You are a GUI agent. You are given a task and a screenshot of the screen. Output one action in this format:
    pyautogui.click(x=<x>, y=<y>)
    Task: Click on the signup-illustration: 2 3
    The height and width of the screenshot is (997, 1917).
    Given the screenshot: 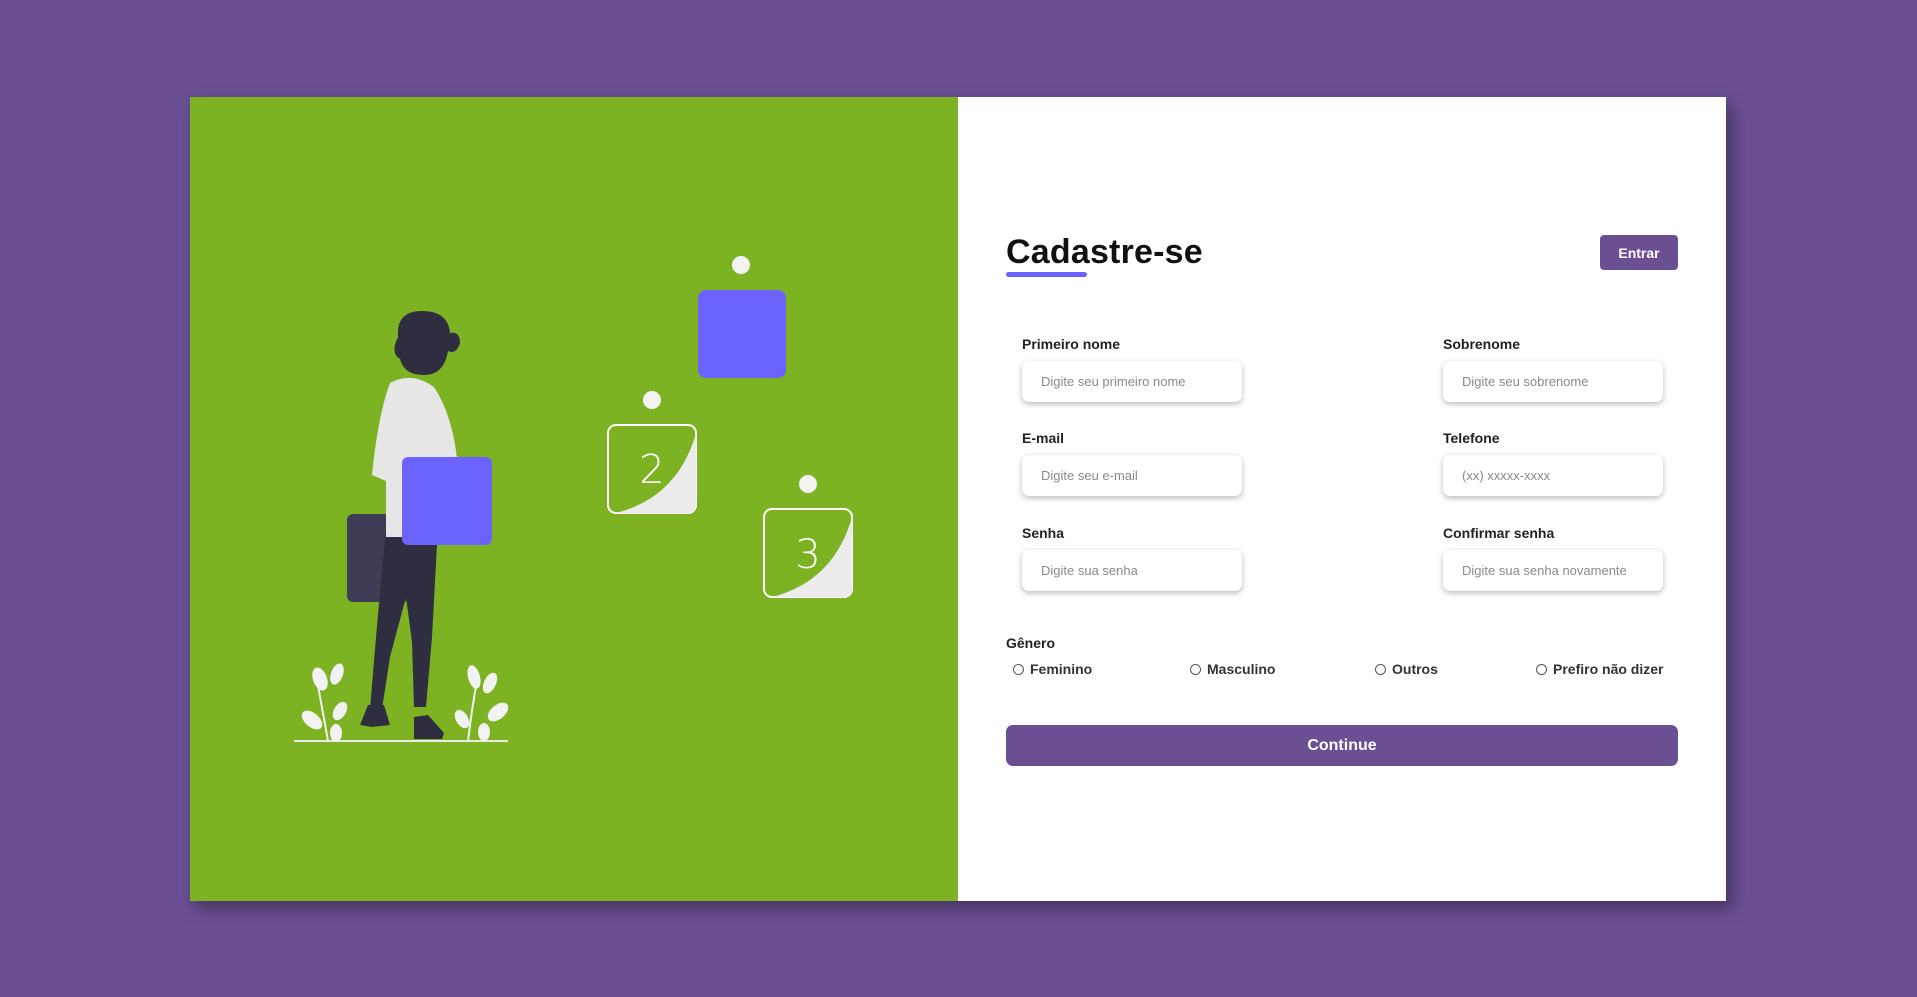 What is the action you would take?
    pyautogui.click(x=573, y=499)
    